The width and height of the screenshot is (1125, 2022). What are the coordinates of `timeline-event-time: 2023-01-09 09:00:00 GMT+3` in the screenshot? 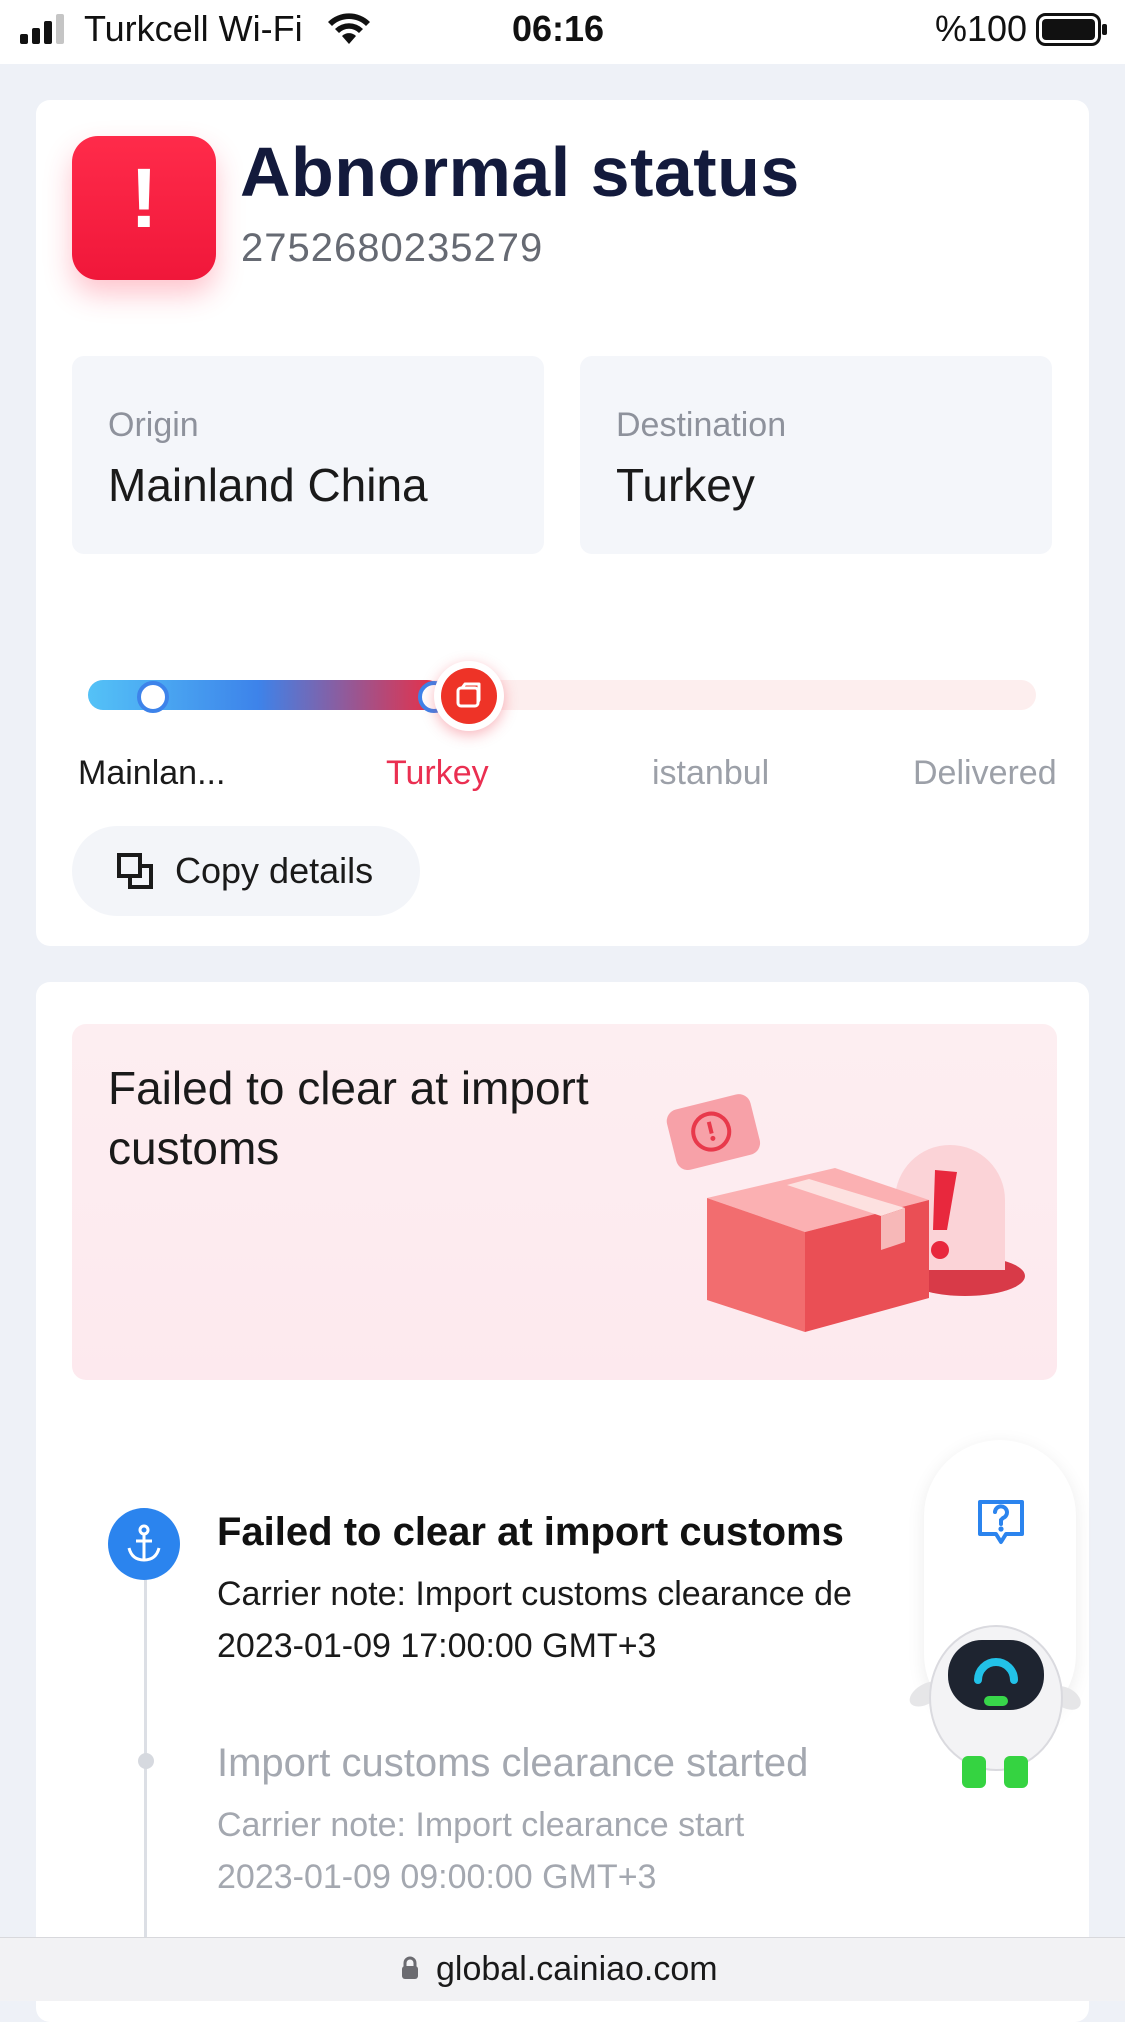 It's located at (437, 1877).